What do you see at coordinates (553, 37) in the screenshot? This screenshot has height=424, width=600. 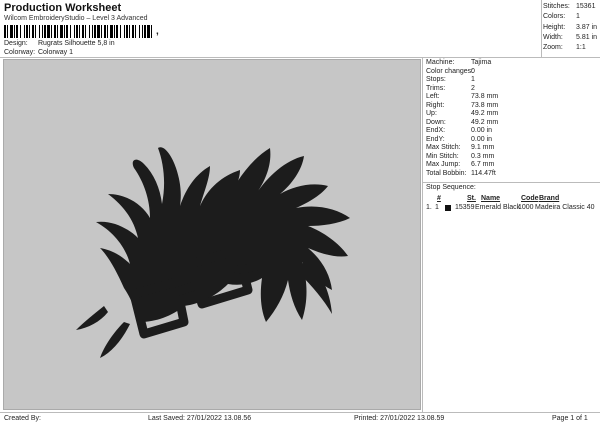 I see `summary-label: Width:` at bounding box center [553, 37].